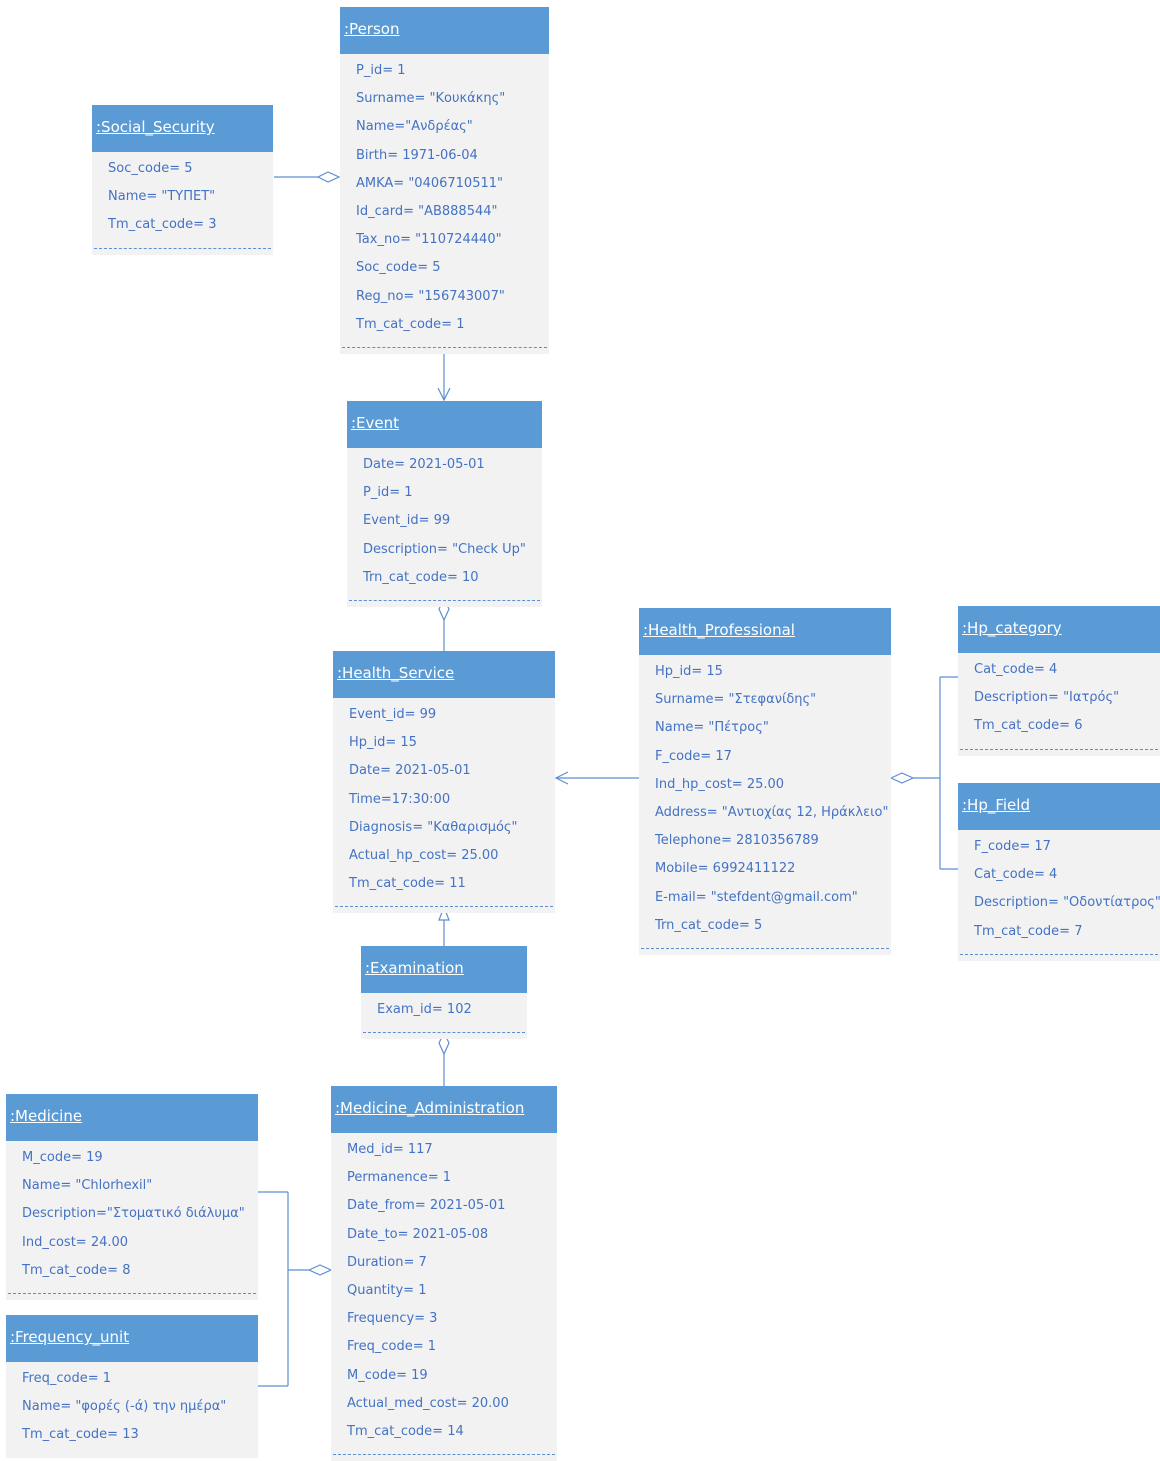 The width and height of the screenshot is (1160, 1461). What do you see at coordinates (444, 674) in the screenshot?
I see `object-health-service-title: :Health_Service` at bounding box center [444, 674].